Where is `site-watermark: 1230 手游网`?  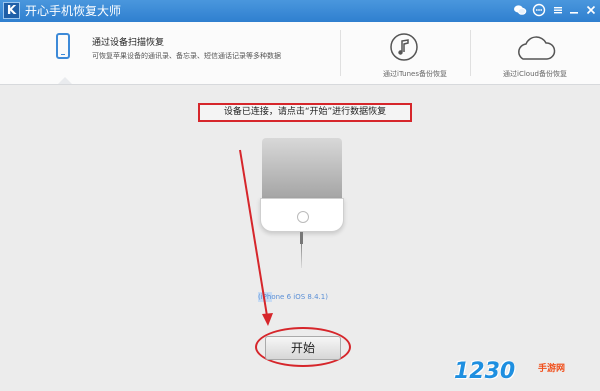 site-watermark: 1230 手游网 is located at coordinates (524, 373).